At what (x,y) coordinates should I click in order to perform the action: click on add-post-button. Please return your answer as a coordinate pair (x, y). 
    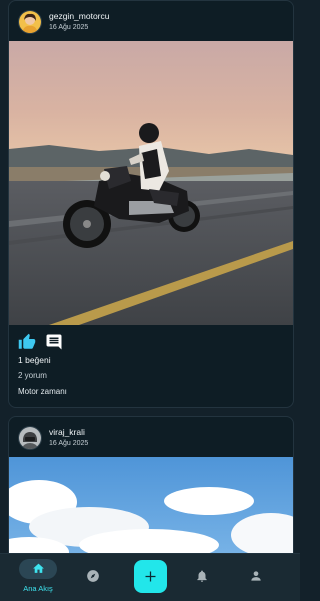
    Looking at the image, I should click on (150, 576).